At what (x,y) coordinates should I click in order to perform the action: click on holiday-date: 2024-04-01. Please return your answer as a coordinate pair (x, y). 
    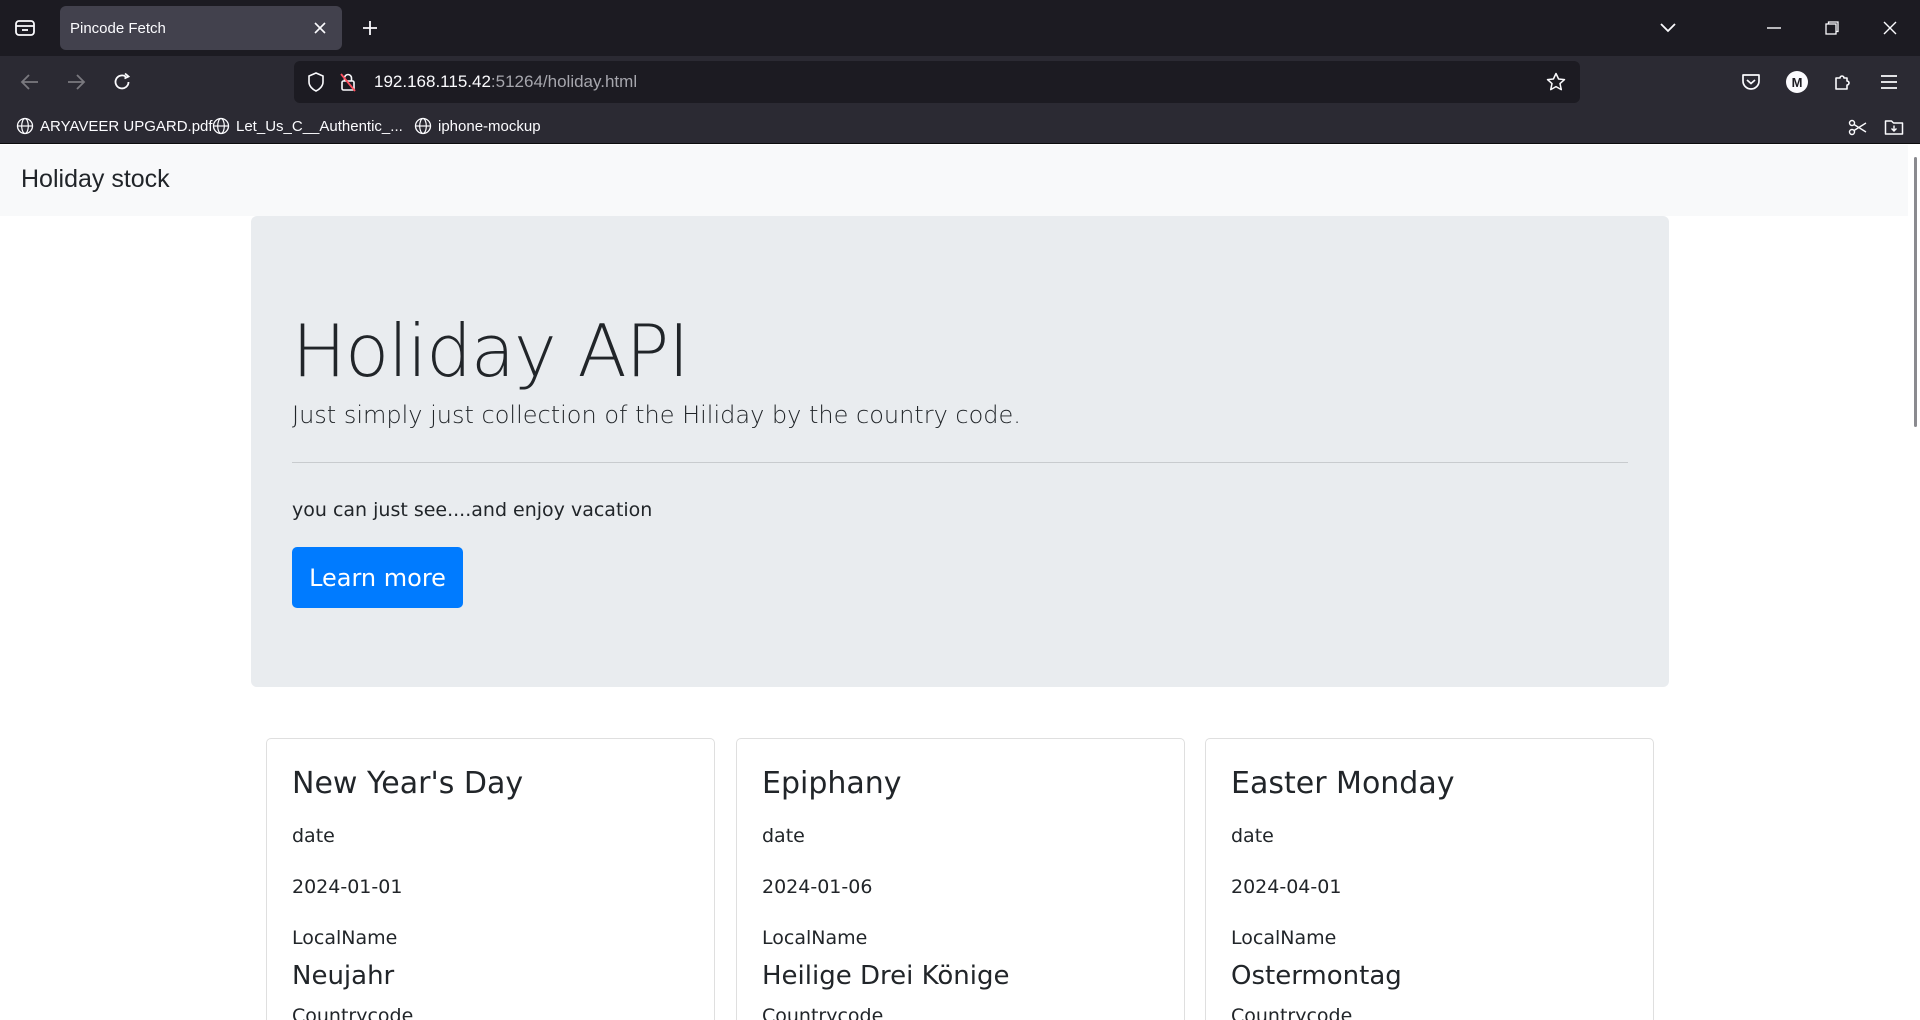
    Looking at the image, I should click on (1286, 887).